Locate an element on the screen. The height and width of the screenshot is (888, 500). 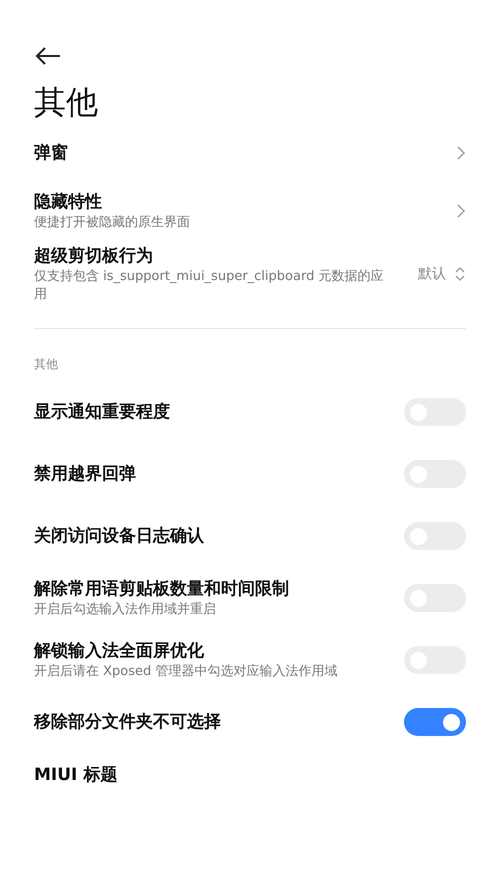
setting-description: 便捷打开被隐藏的原生界面 is located at coordinates (112, 223).